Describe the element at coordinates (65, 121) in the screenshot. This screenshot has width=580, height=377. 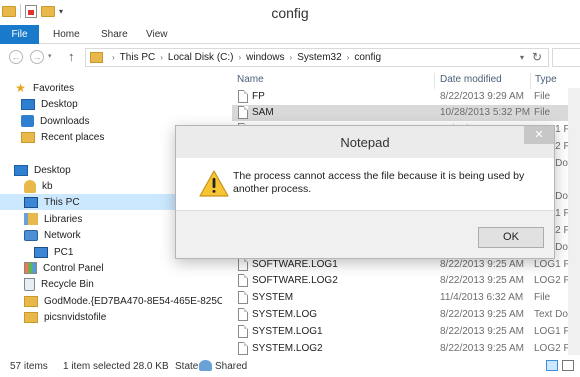
I see `sidebar-item-label: Downloads` at that location.